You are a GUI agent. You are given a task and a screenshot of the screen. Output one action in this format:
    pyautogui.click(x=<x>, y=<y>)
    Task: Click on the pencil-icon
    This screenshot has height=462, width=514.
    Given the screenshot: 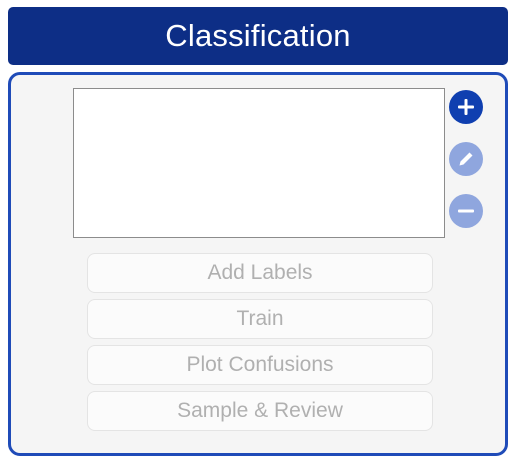 What is the action you would take?
    pyautogui.click(x=466, y=159)
    